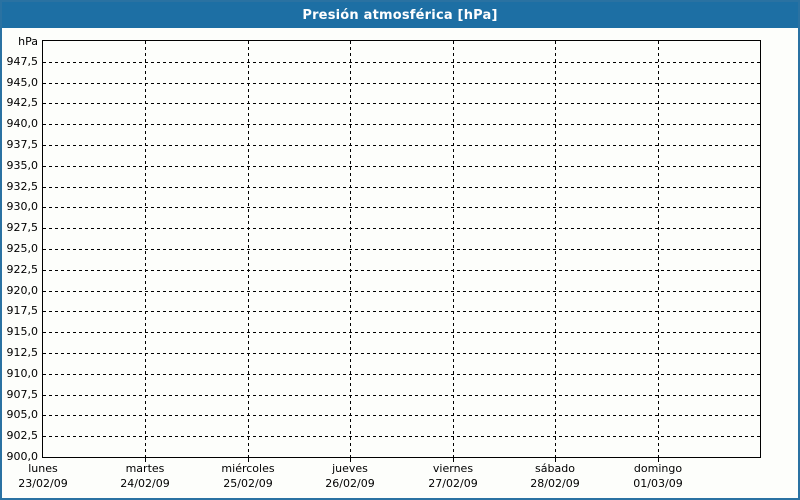  What do you see at coordinates (555, 468) in the screenshot?
I see `day-name: sábado` at bounding box center [555, 468].